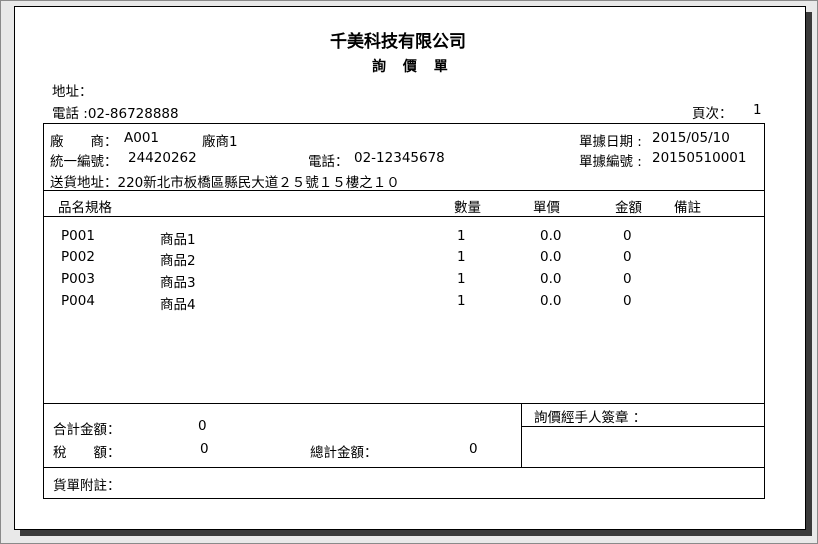 Image resolution: width=818 pixels, height=544 pixels. Describe the element at coordinates (133, 114) in the screenshot. I see `phone-value: 02-86728888` at that location.